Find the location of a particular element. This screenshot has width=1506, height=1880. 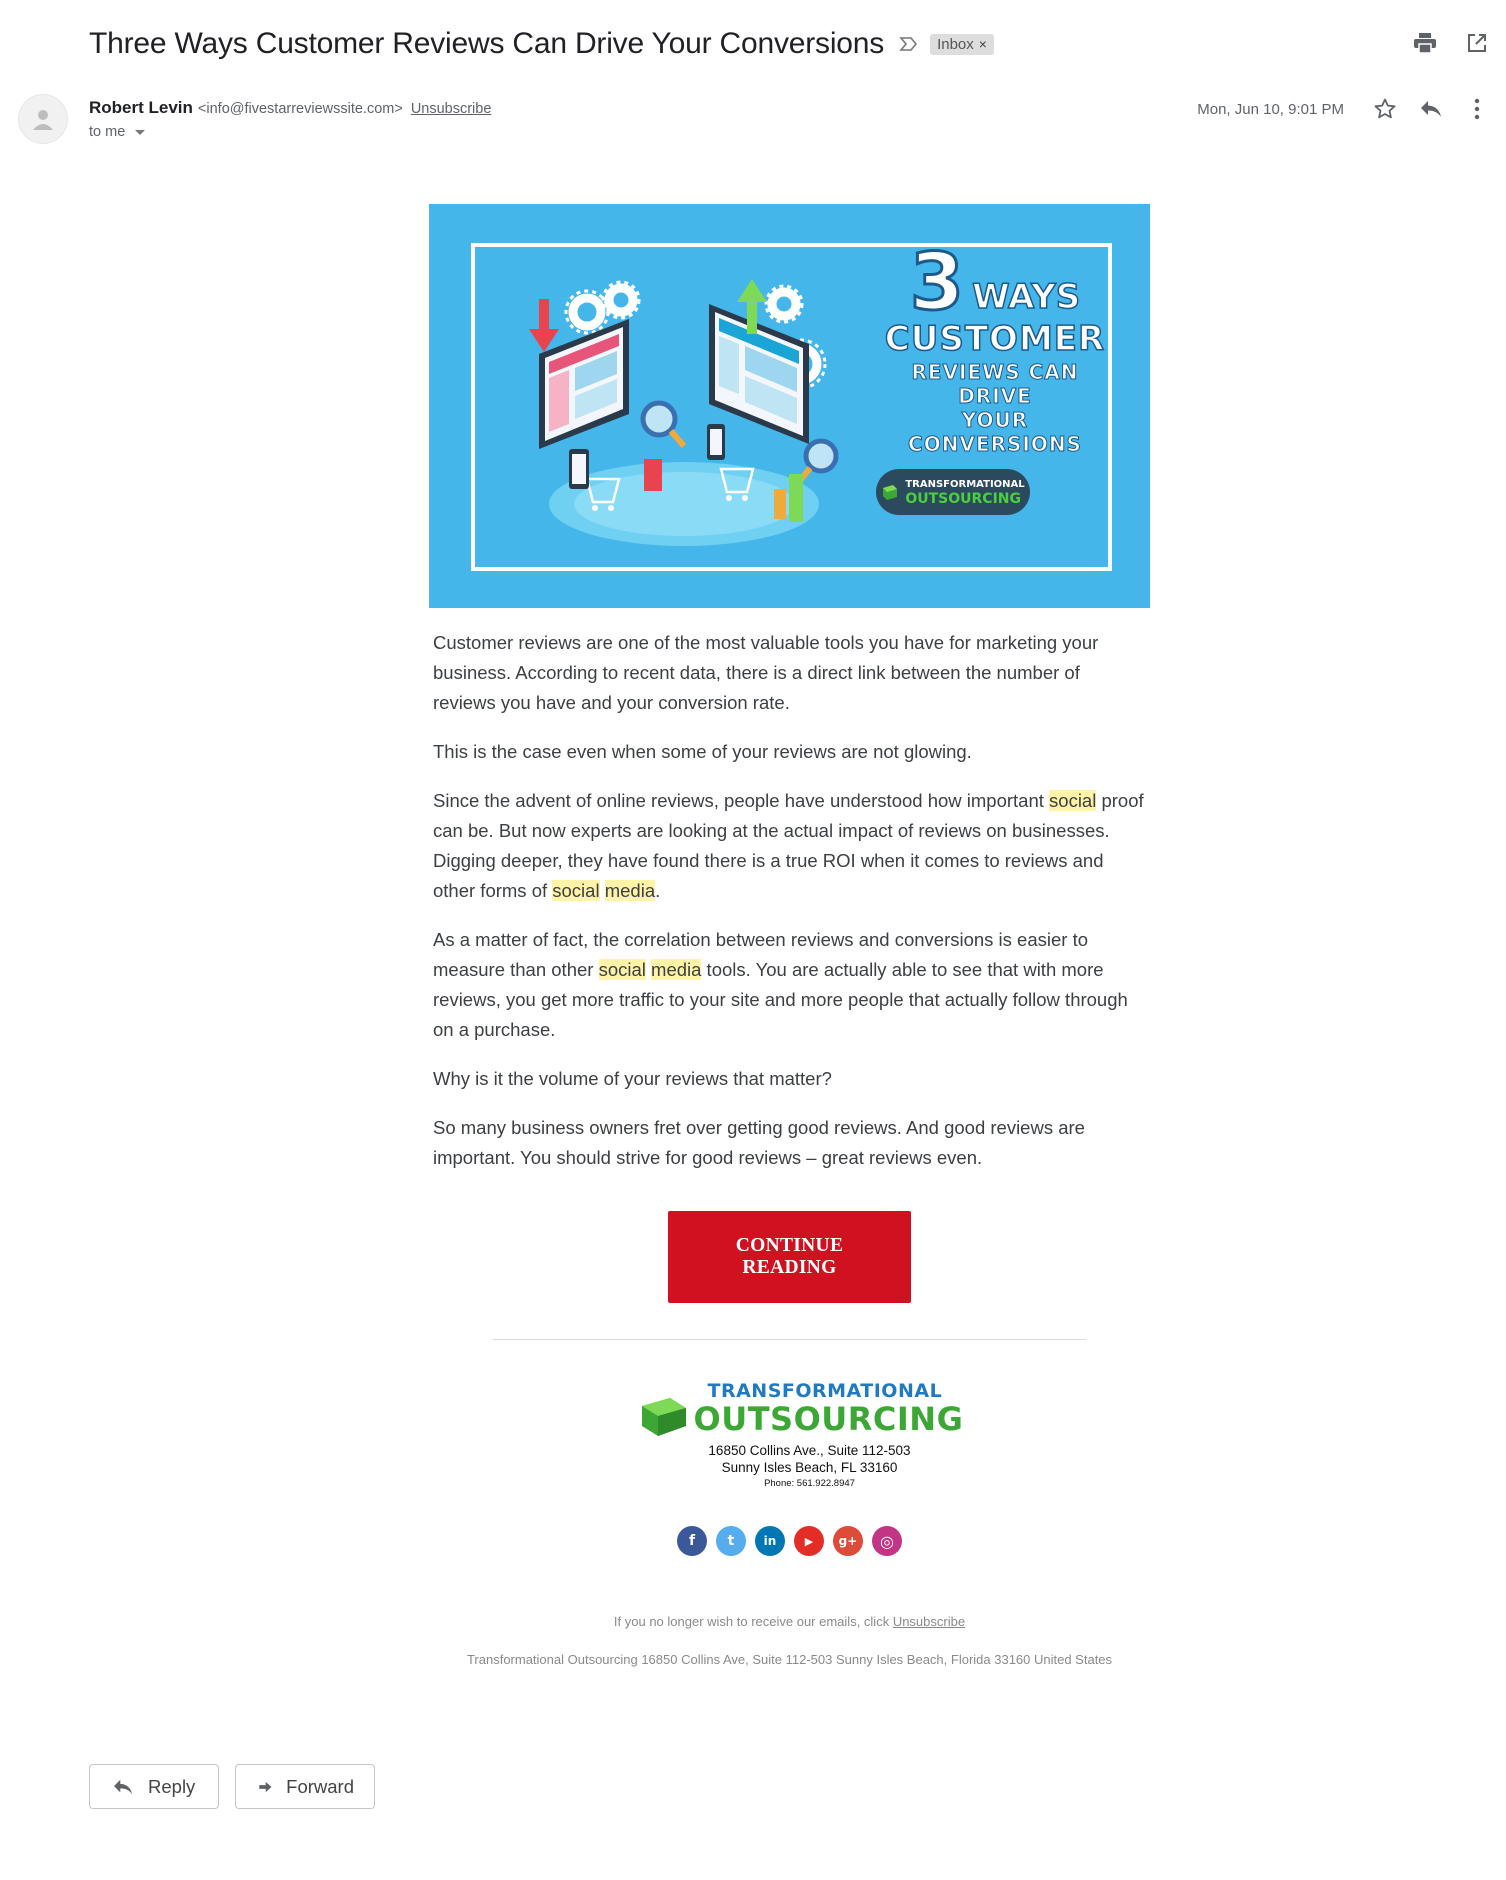

reply-label: Reply is located at coordinates (172, 1786).